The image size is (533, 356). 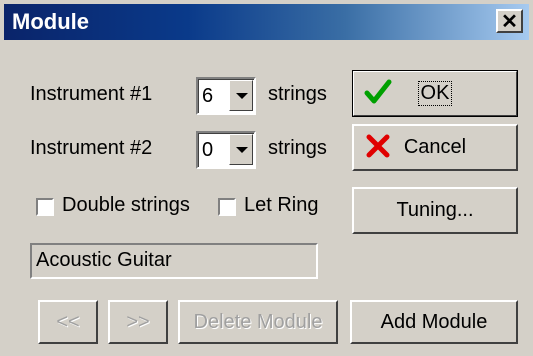 I want to click on ok-button: OK, so click(x=435, y=93).